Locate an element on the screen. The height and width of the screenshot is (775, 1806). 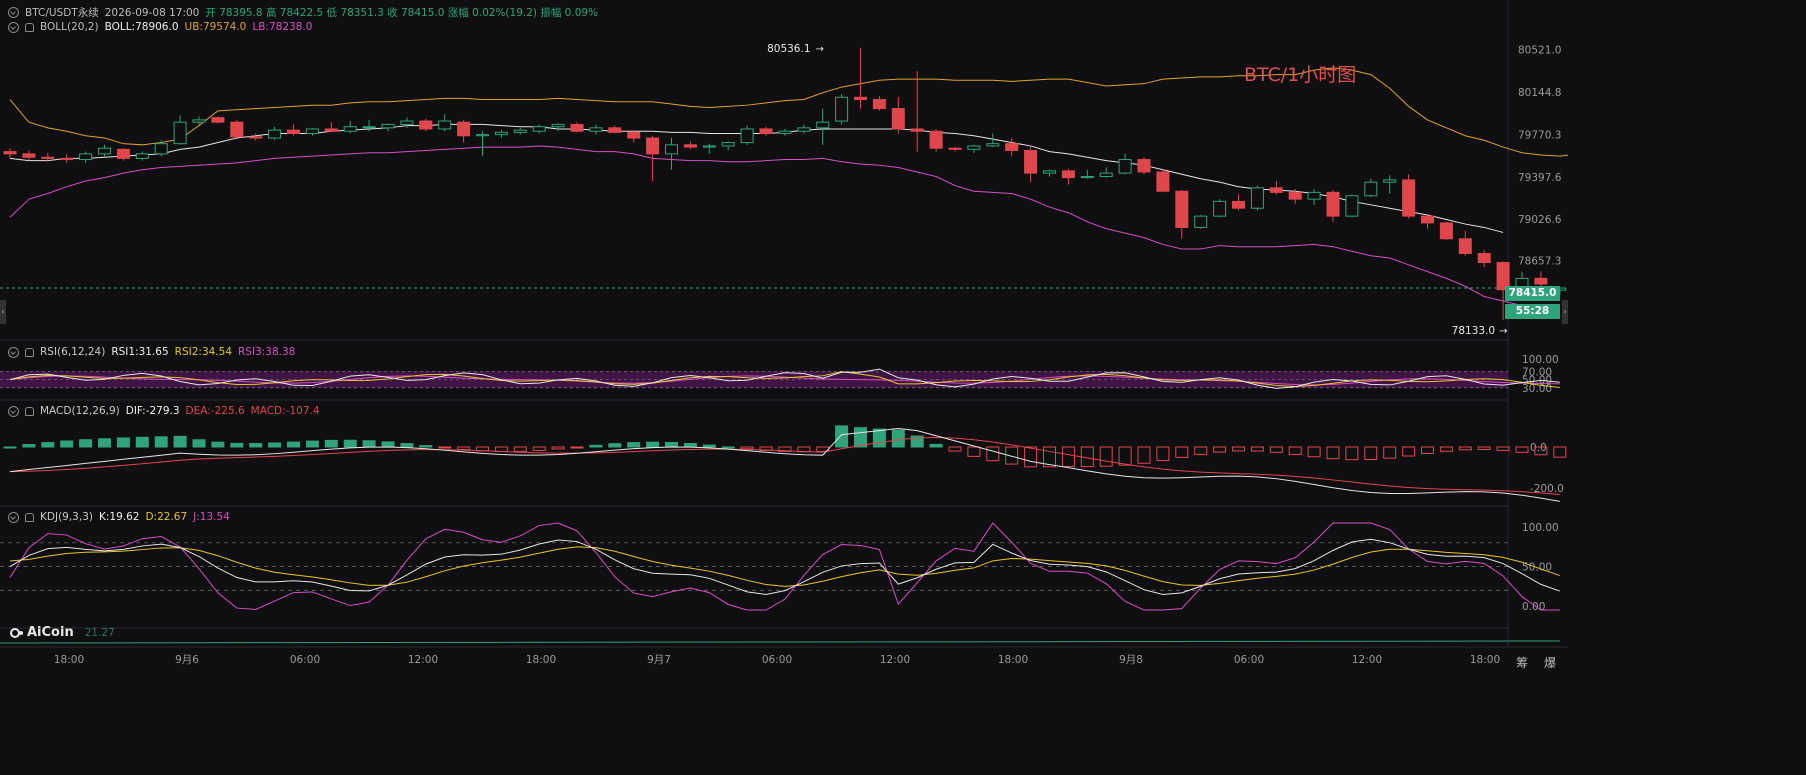
time-axis-label: 12:00 is located at coordinates (423, 660).